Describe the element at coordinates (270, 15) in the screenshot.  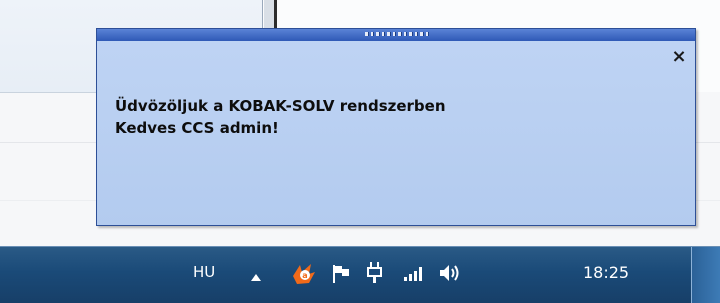
I see `background-splitter` at that location.